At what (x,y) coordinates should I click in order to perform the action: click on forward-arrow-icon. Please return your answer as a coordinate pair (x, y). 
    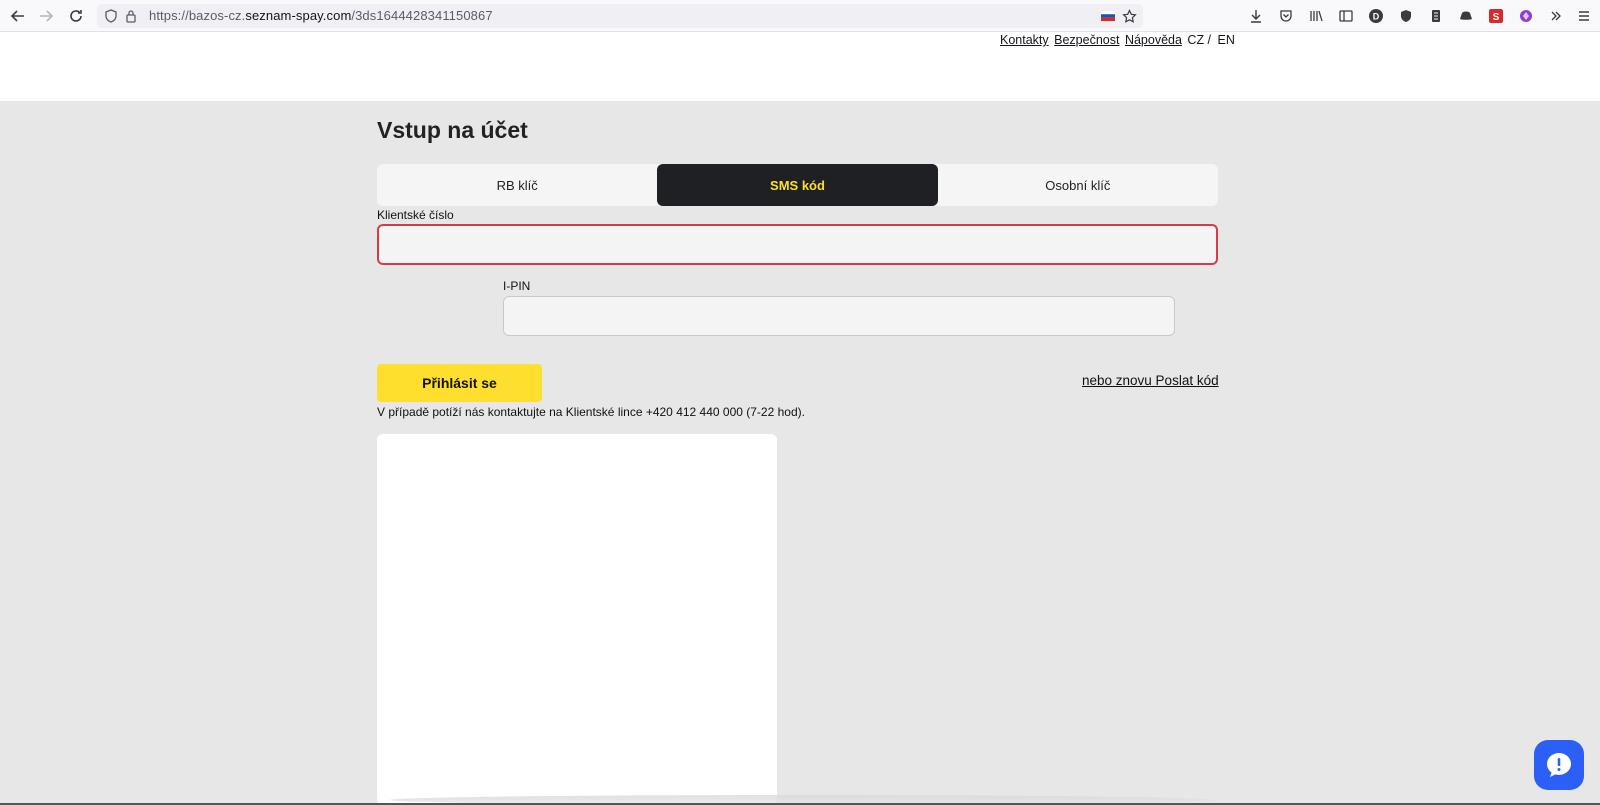
    Looking at the image, I should click on (46, 16).